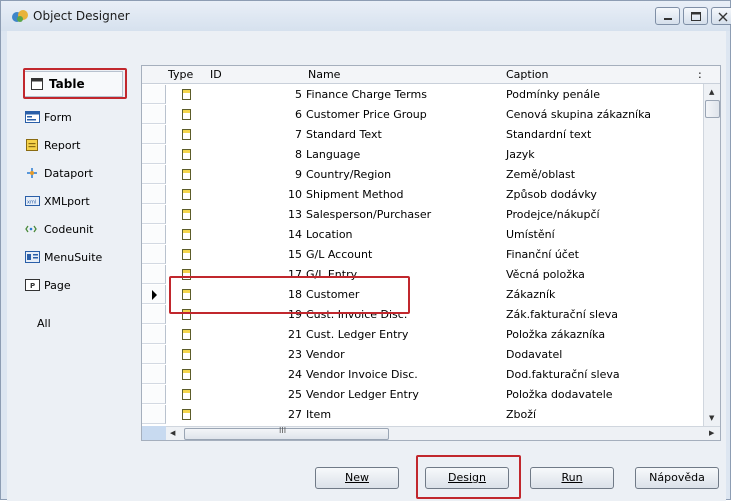 The height and width of the screenshot is (501, 731). Describe the element at coordinates (81, 16) in the screenshot. I see `window-title: Object Designer` at that location.